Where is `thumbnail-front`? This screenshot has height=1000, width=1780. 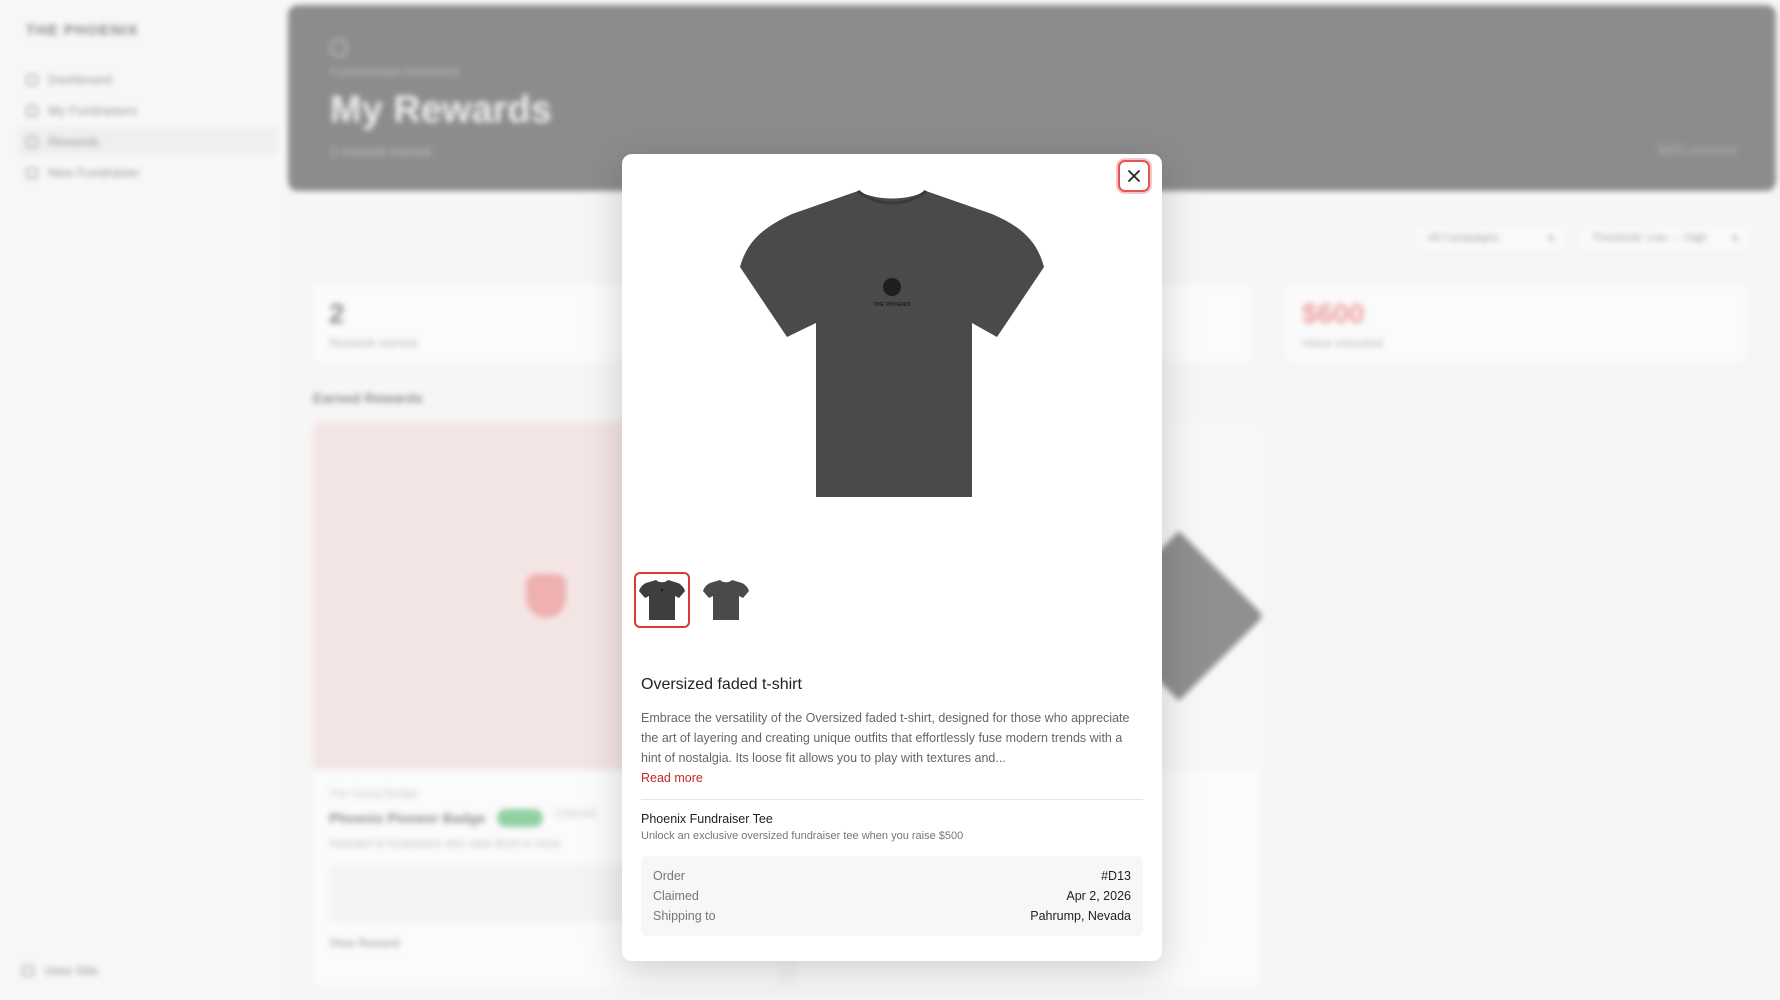 thumbnail-front is located at coordinates (662, 600).